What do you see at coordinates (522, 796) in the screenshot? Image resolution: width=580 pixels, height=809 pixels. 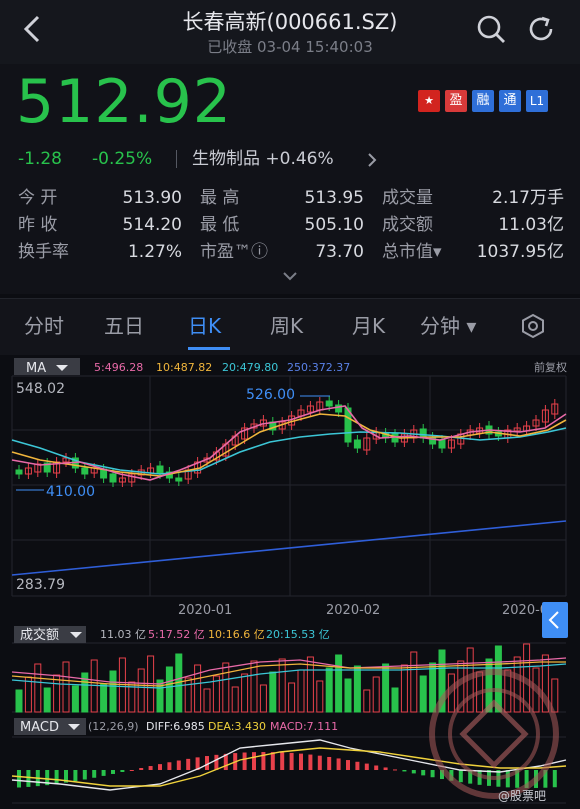 I see `watermark-text: @股票吧` at bounding box center [522, 796].